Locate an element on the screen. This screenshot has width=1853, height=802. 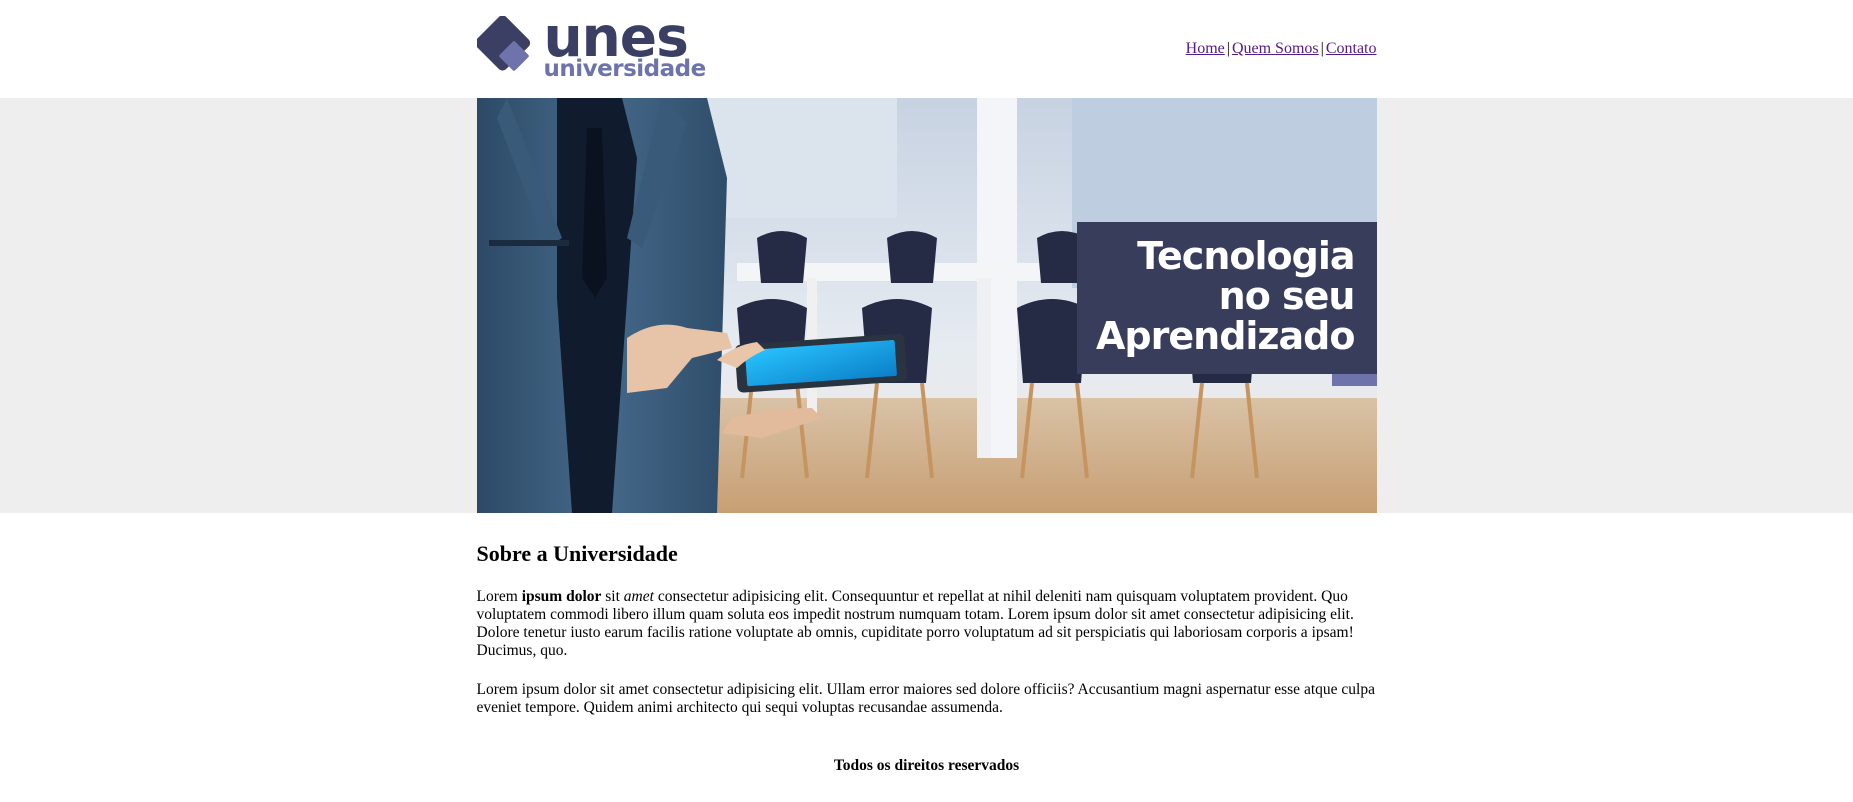
banner-line-3: Aprendizado is located at coordinates (1225, 336).